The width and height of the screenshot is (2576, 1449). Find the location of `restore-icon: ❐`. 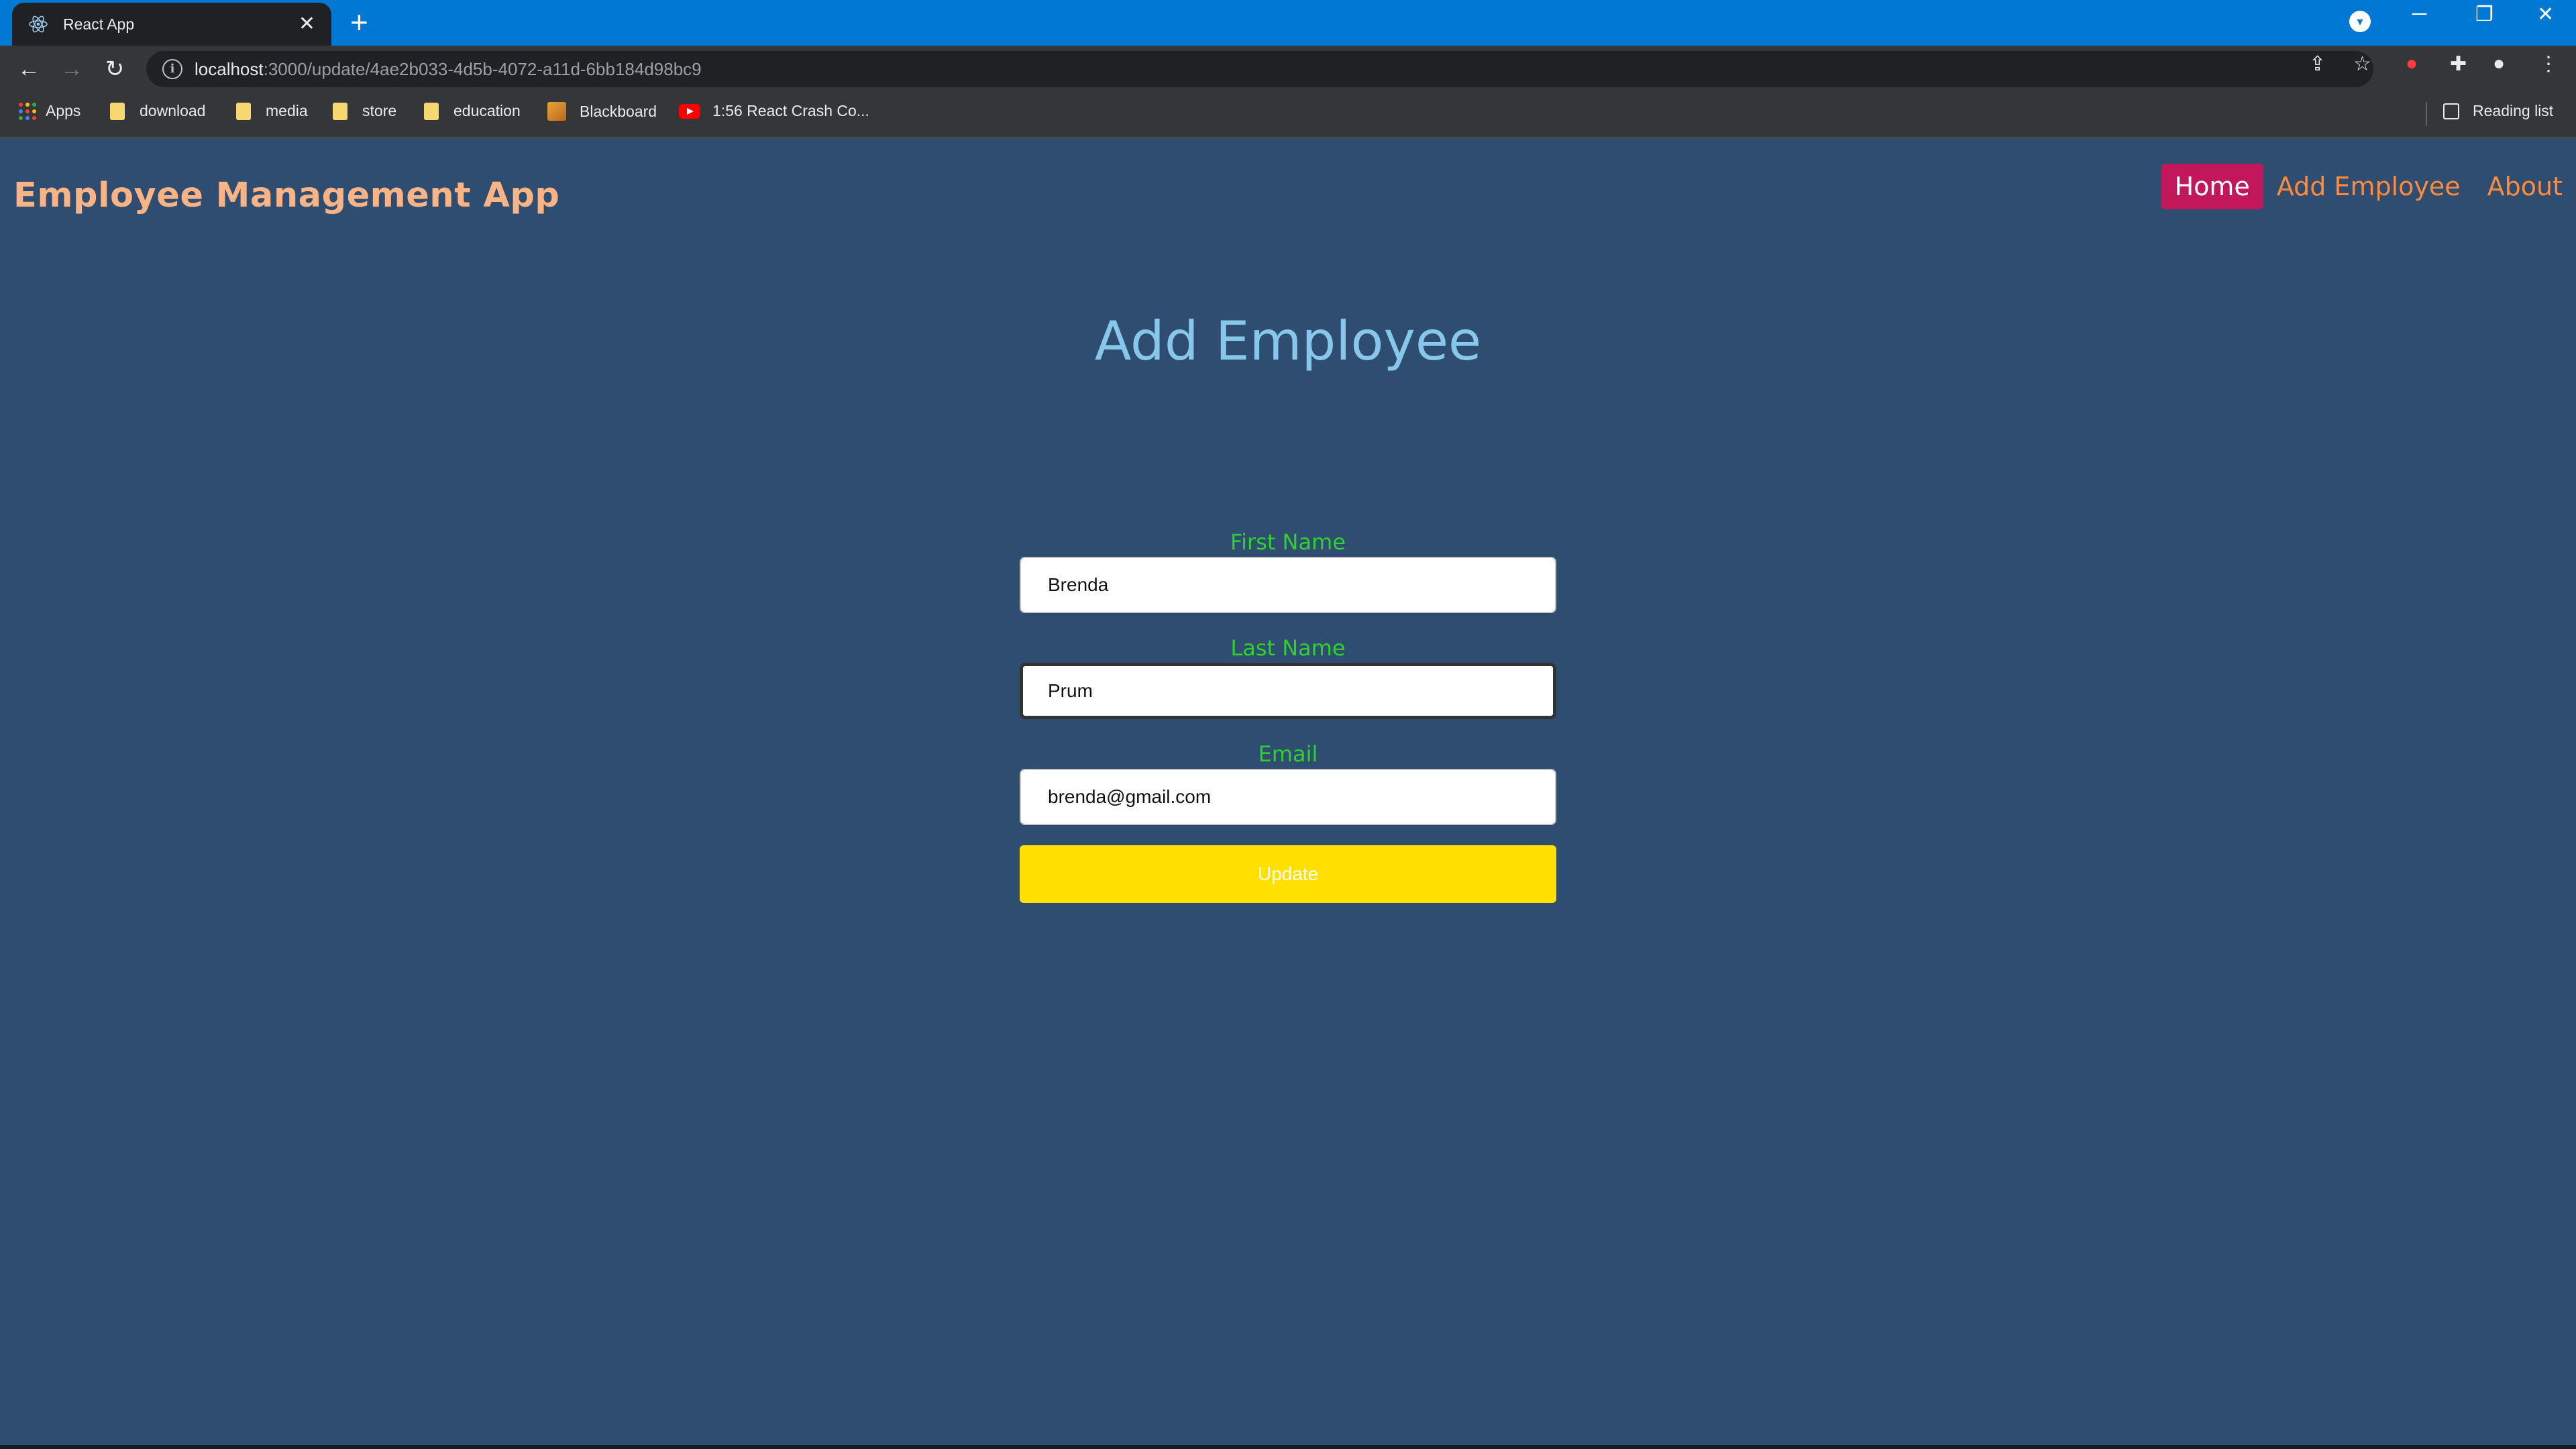

restore-icon: ❐ is located at coordinates (2484, 14).